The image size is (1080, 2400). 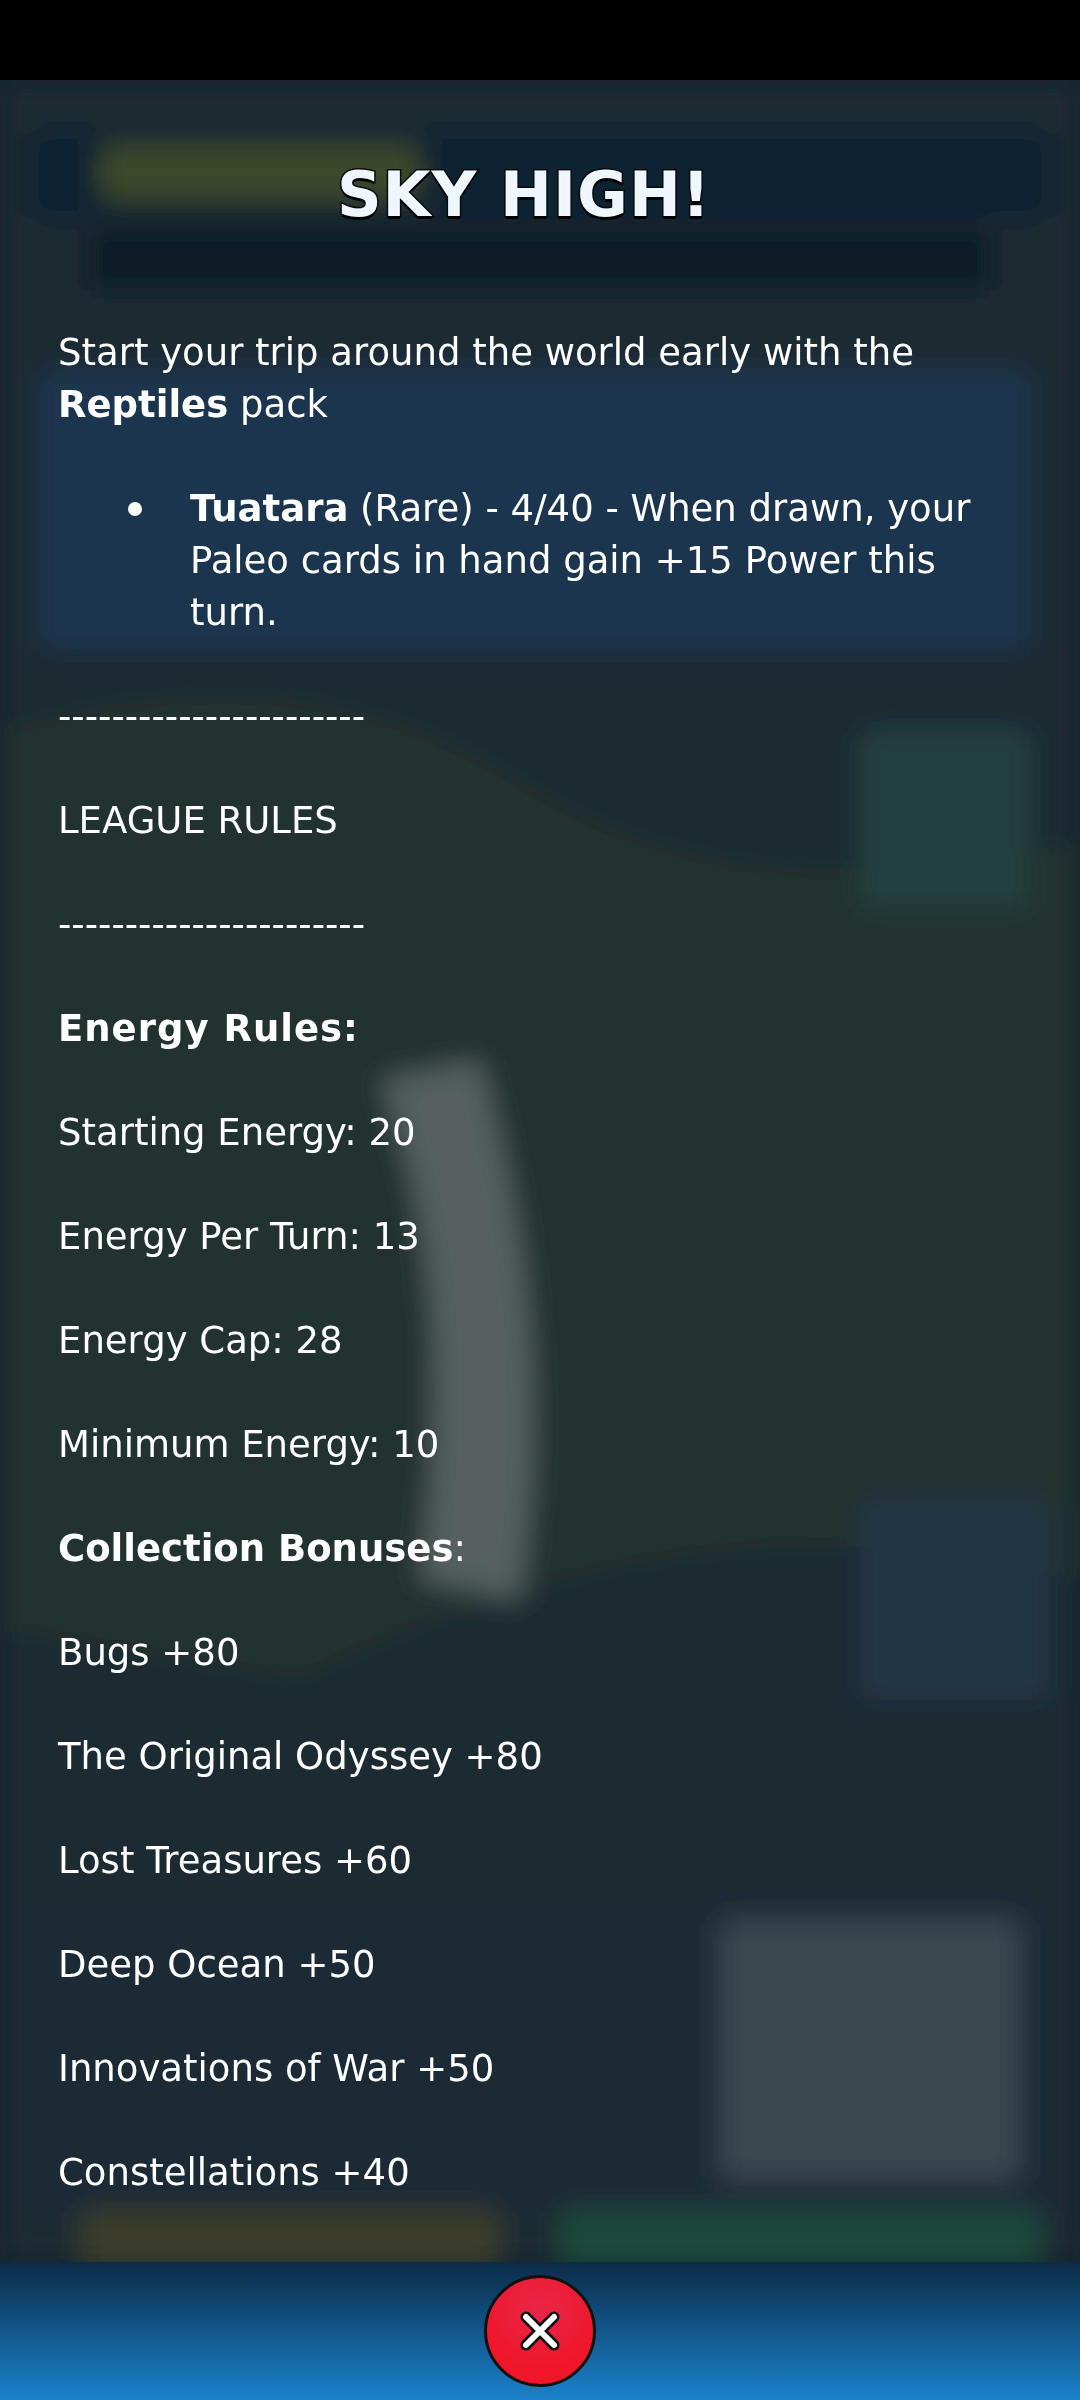 I want to click on rule-text: Bugs +80, so click(x=149, y=1653).